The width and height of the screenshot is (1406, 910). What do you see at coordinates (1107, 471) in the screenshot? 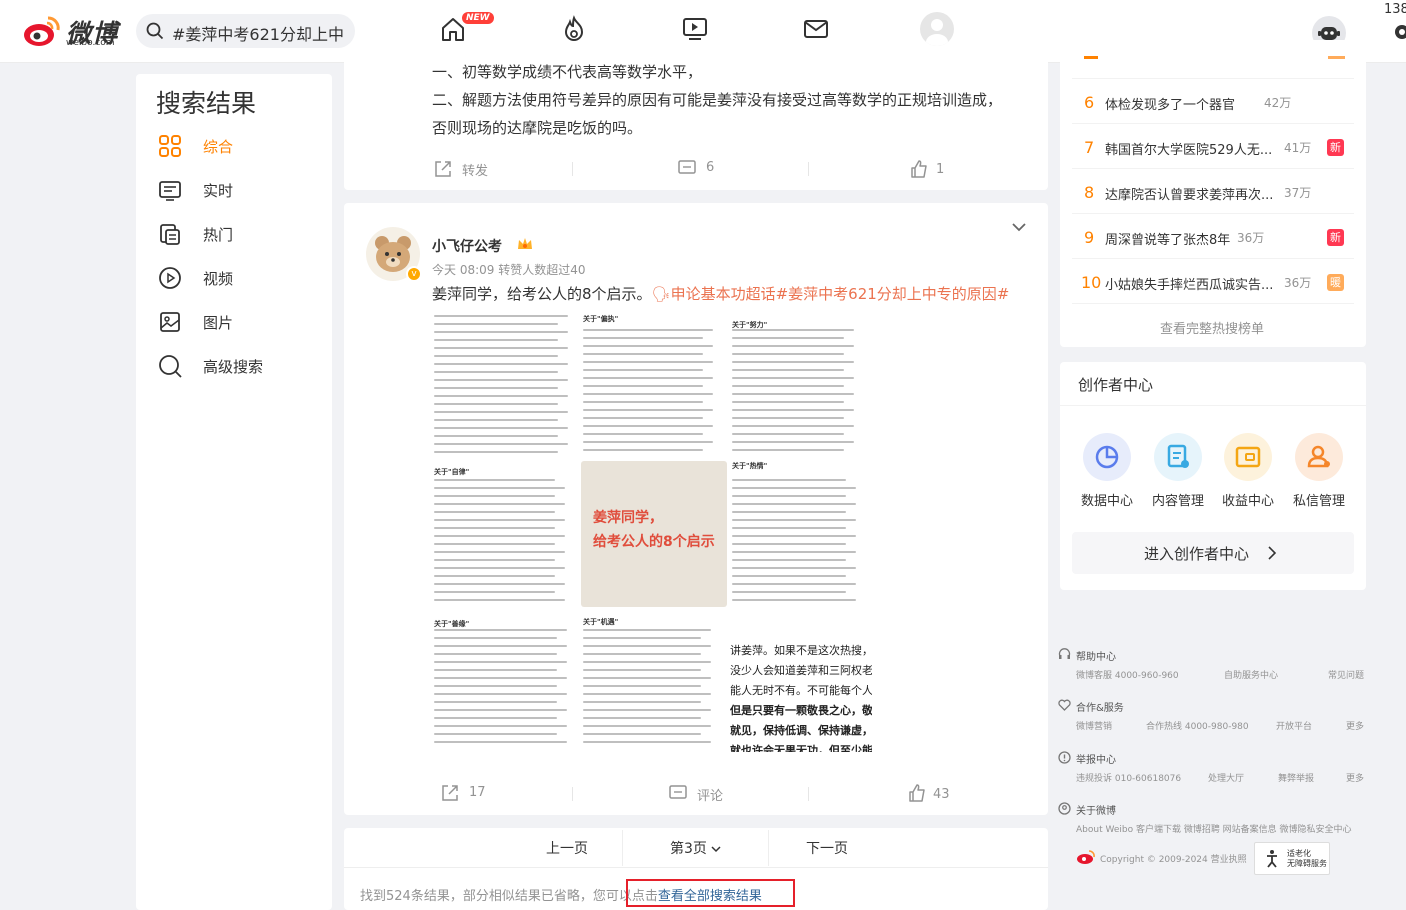
I see `data-center-button: 数据中心` at bounding box center [1107, 471].